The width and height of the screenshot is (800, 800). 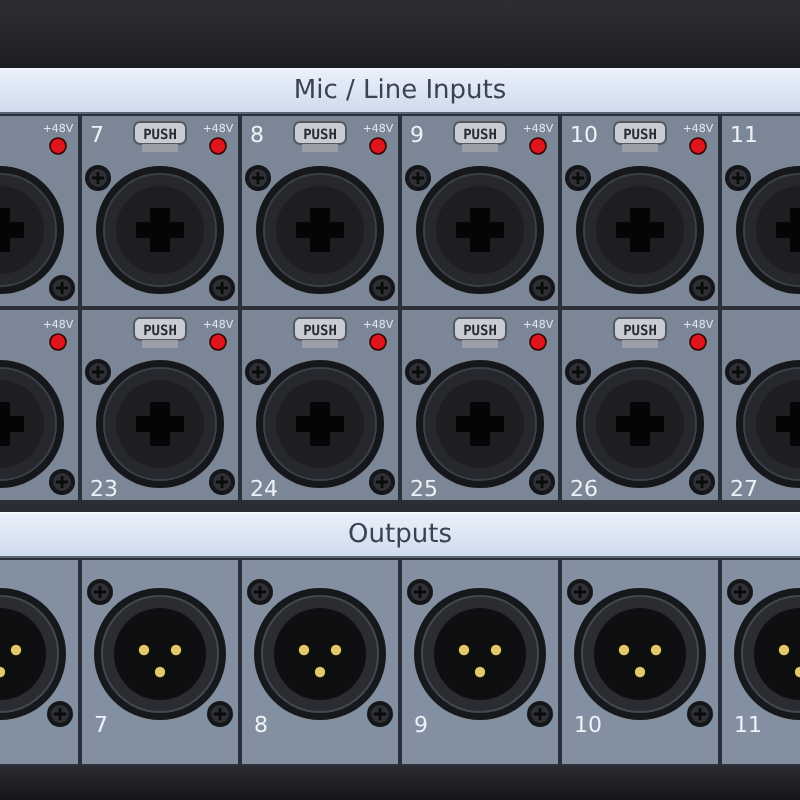 What do you see at coordinates (424, 489) in the screenshot?
I see `channel-number: 25` at bounding box center [424, 489].